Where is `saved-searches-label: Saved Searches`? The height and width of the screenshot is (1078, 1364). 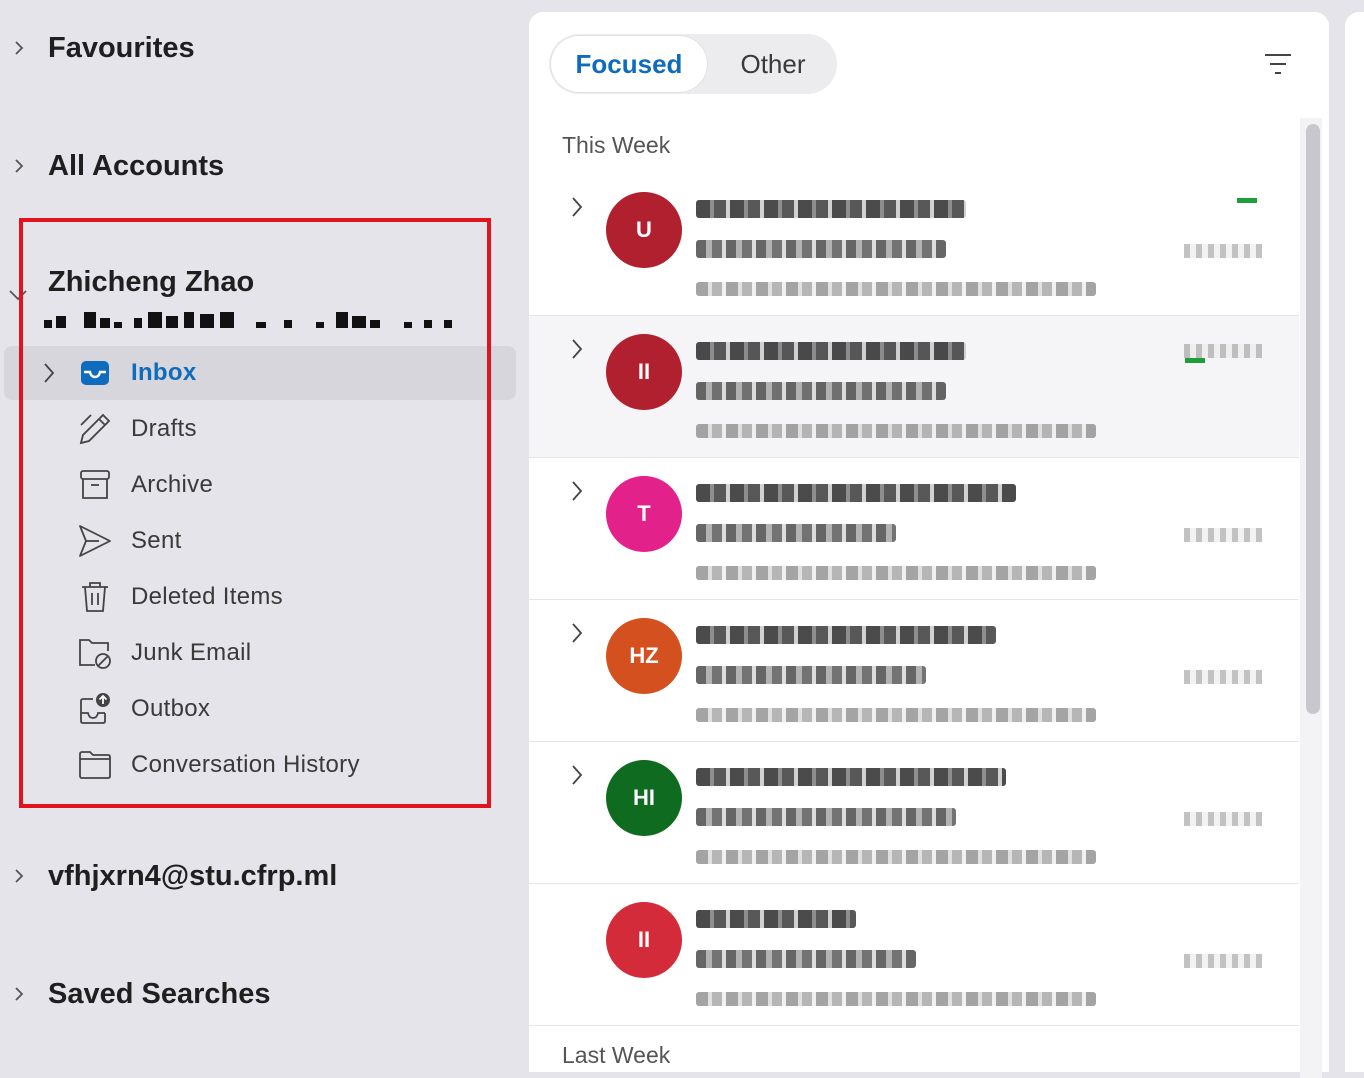
saved-searches-label: Saved Searches is located at coordinates (159, 994).